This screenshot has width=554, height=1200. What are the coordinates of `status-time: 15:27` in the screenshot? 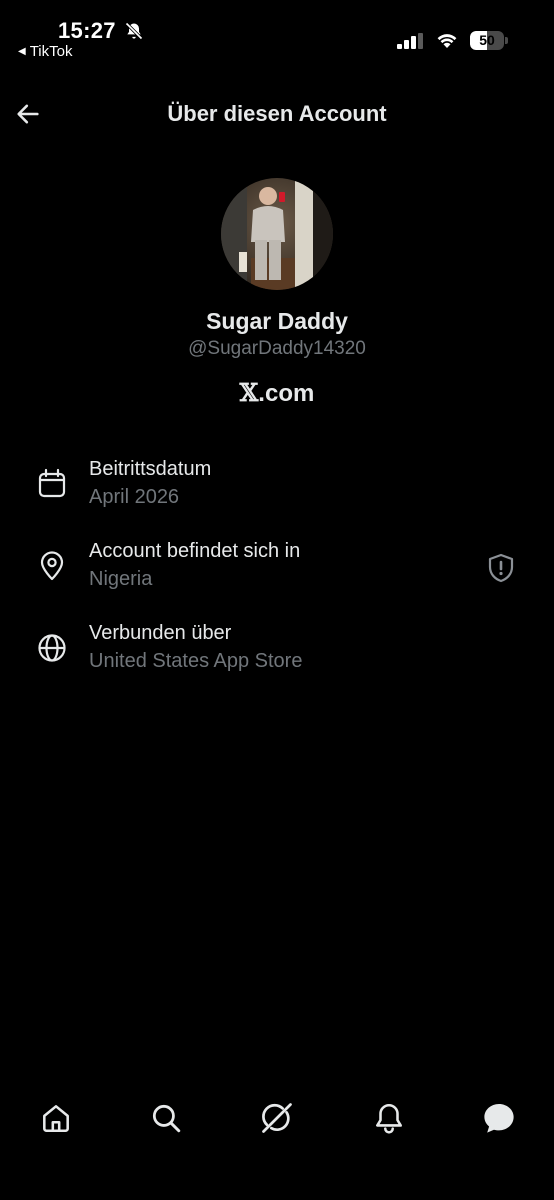 It's located at (87, 30).